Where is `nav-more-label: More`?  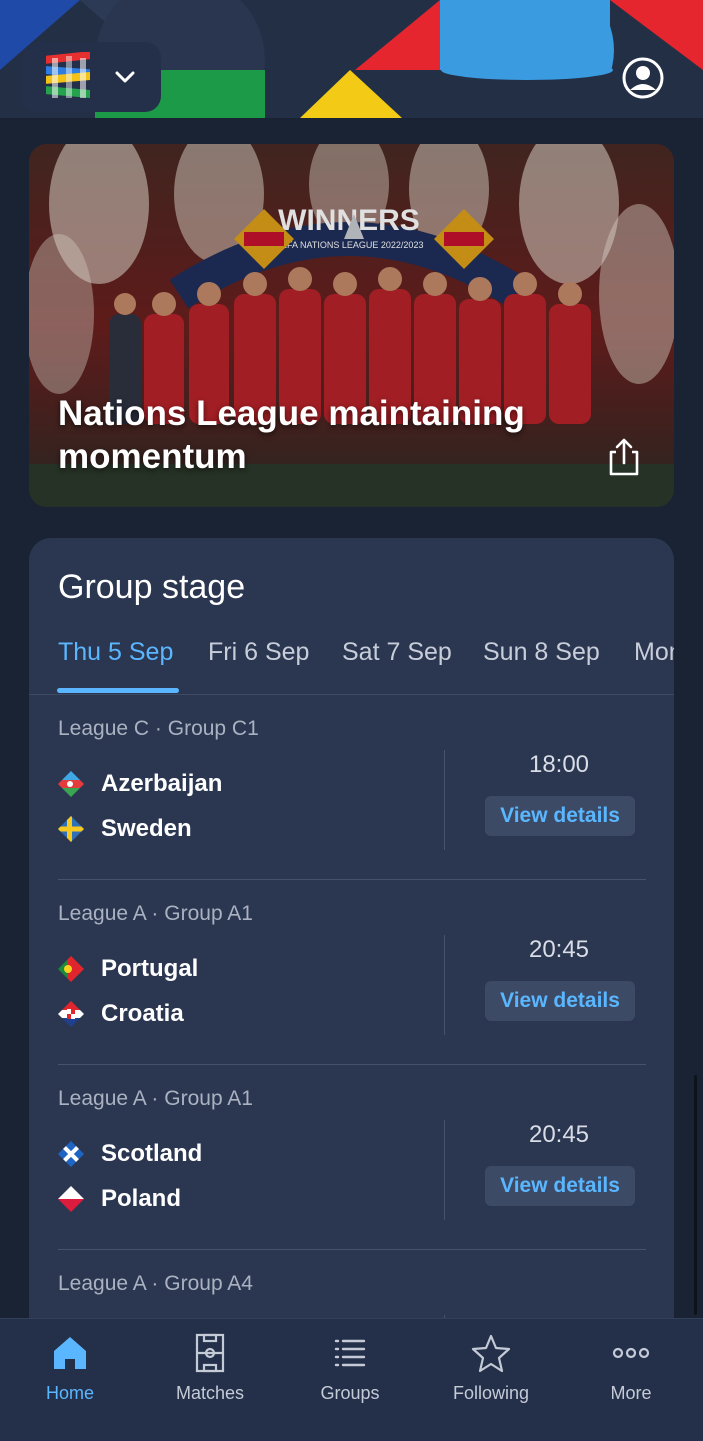 nav-more-label: More is located at coordinates (631, 1393).